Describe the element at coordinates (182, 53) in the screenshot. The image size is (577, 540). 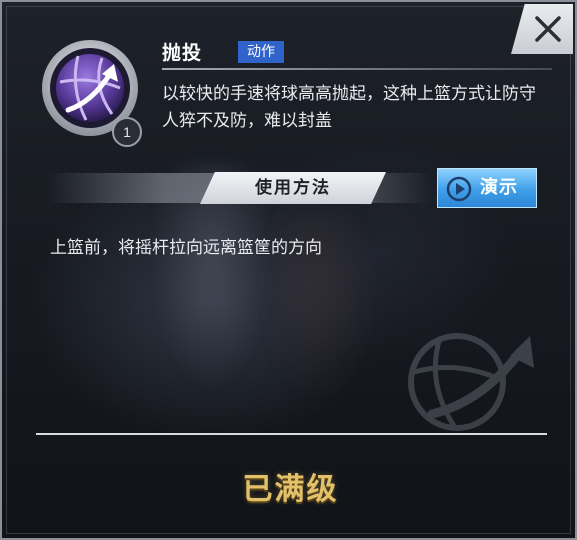
I see `skill-name: 抛投` at that location.